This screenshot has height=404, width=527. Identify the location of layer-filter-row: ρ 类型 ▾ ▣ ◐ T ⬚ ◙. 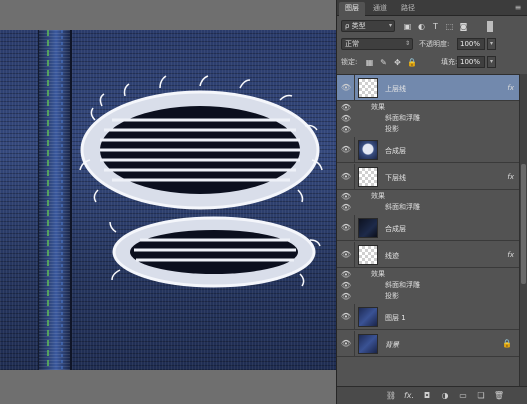
(432, 26).